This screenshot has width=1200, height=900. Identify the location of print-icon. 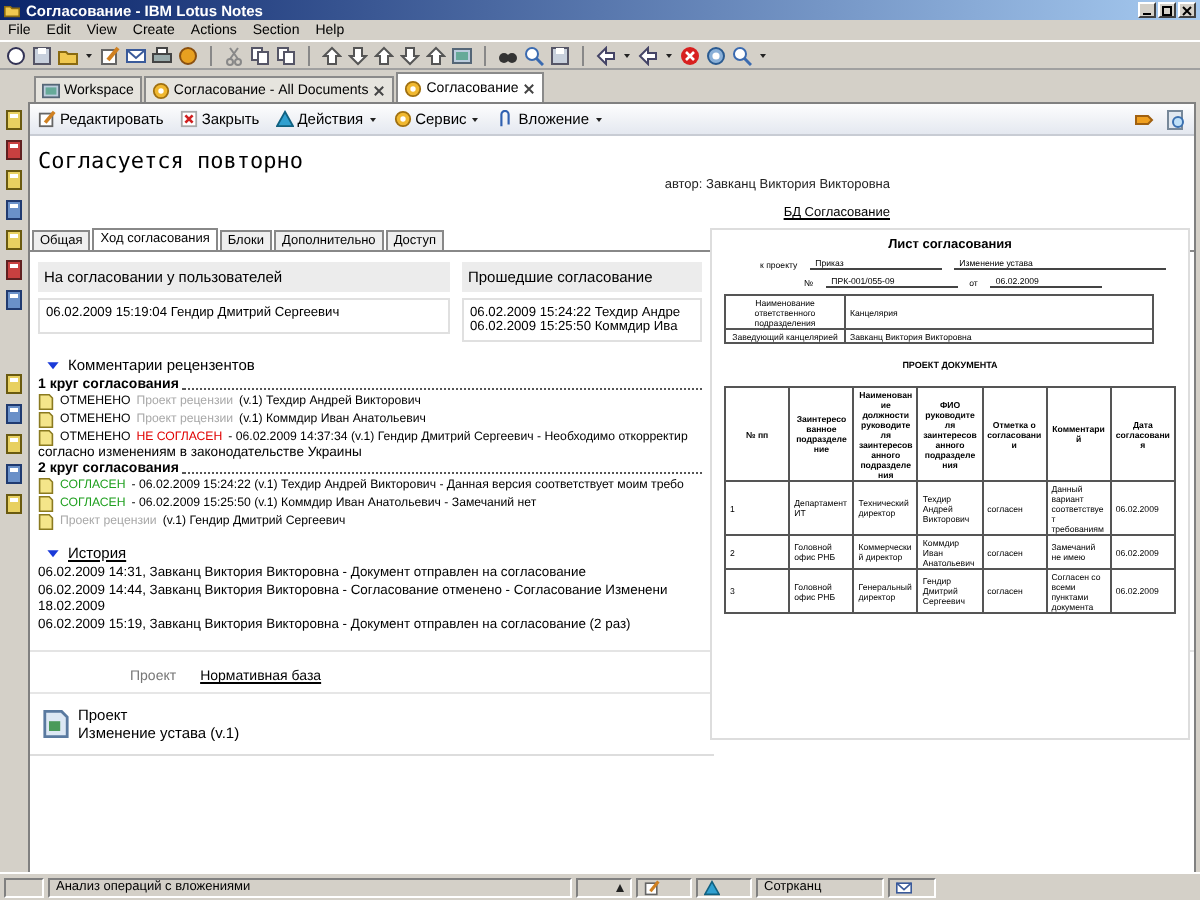
(162, 55).